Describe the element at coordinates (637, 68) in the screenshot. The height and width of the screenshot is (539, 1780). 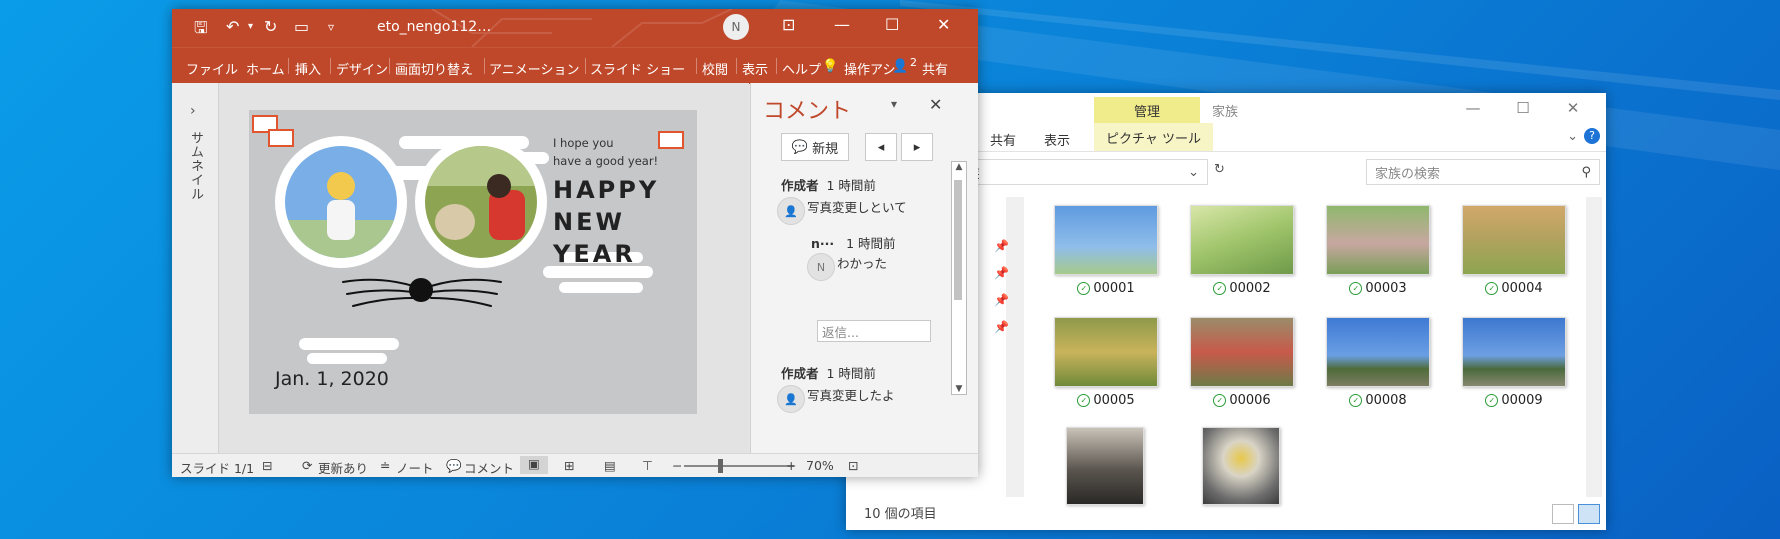
I see `tab-slideshow: スライド ショー` at that location.